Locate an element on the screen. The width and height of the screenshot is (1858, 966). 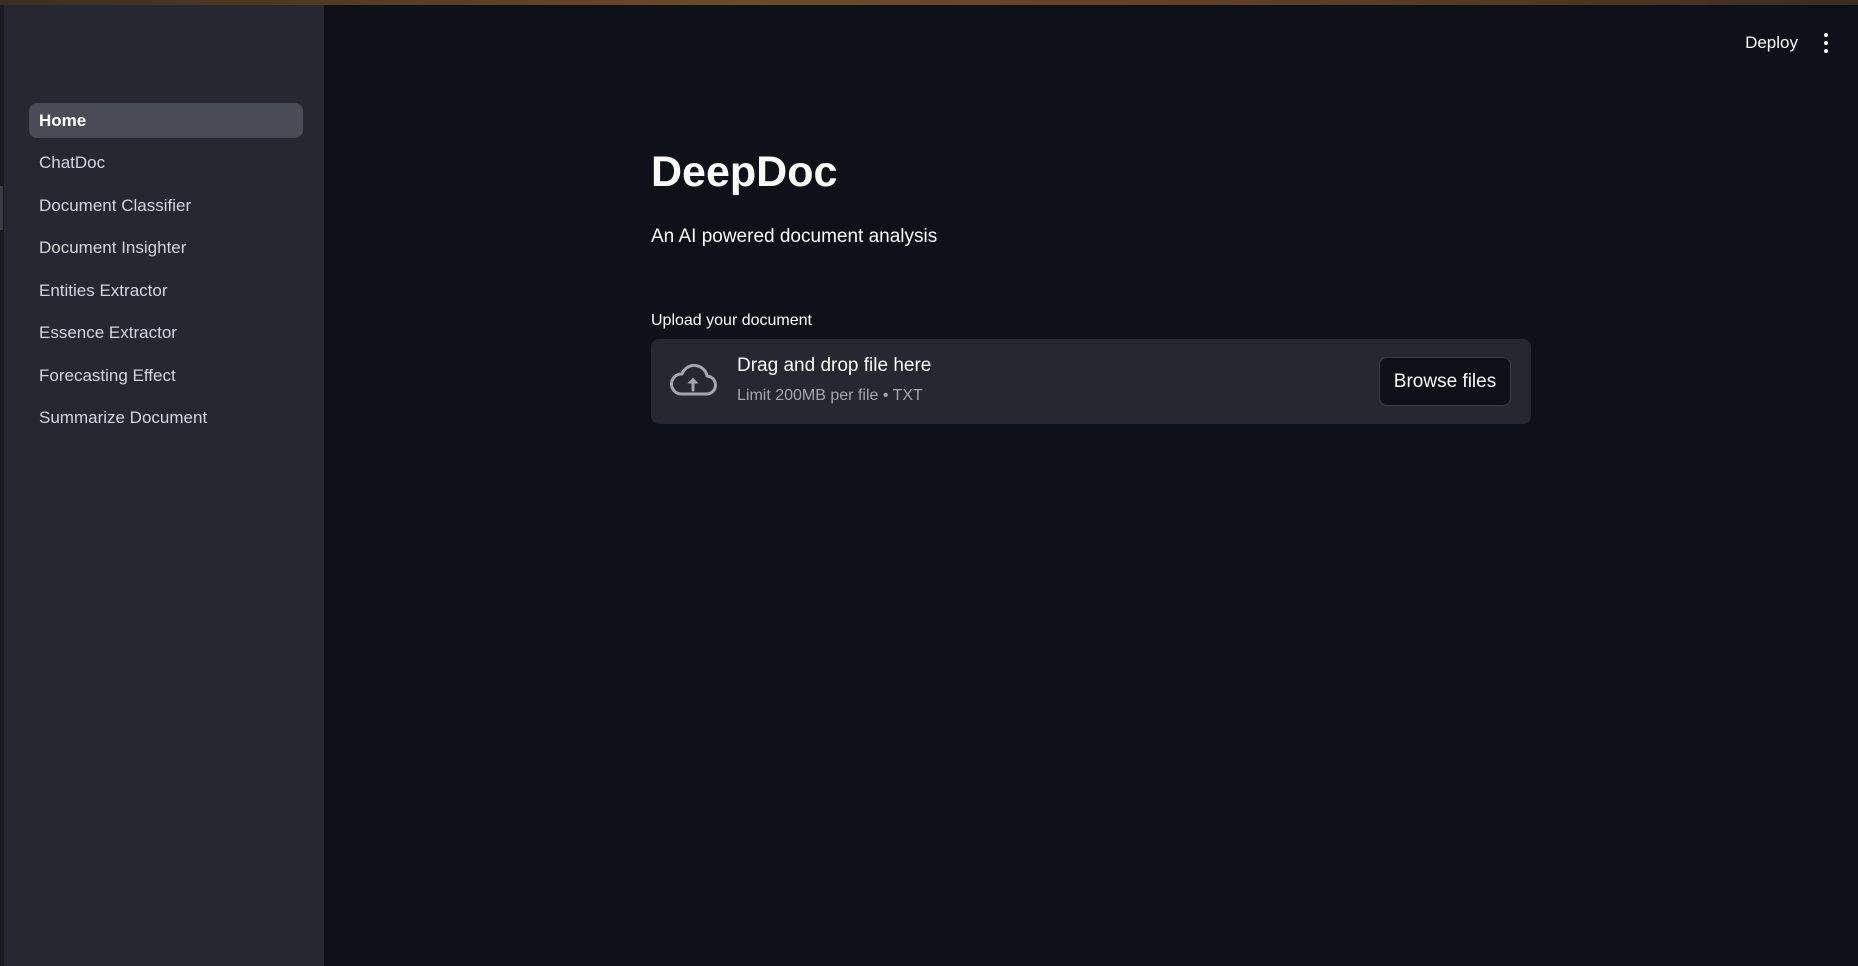
dropzone-title: Drag and drop file here is located at coordinates (834, 365).